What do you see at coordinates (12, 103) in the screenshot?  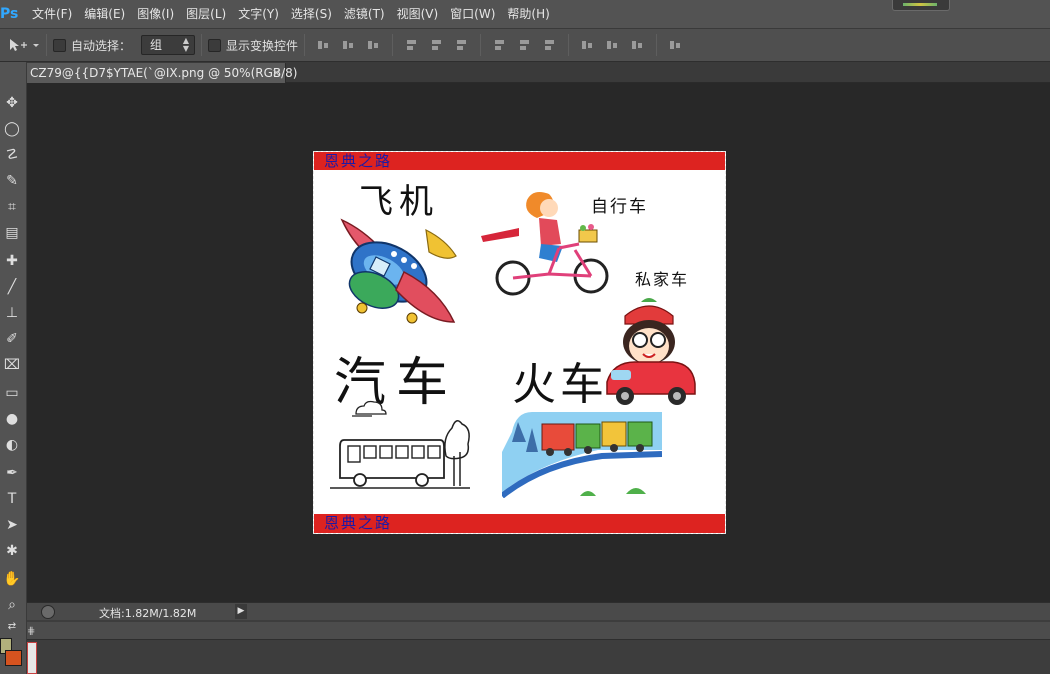 I see `move-tool-icon: ✥` at bounding box center [12, 103].